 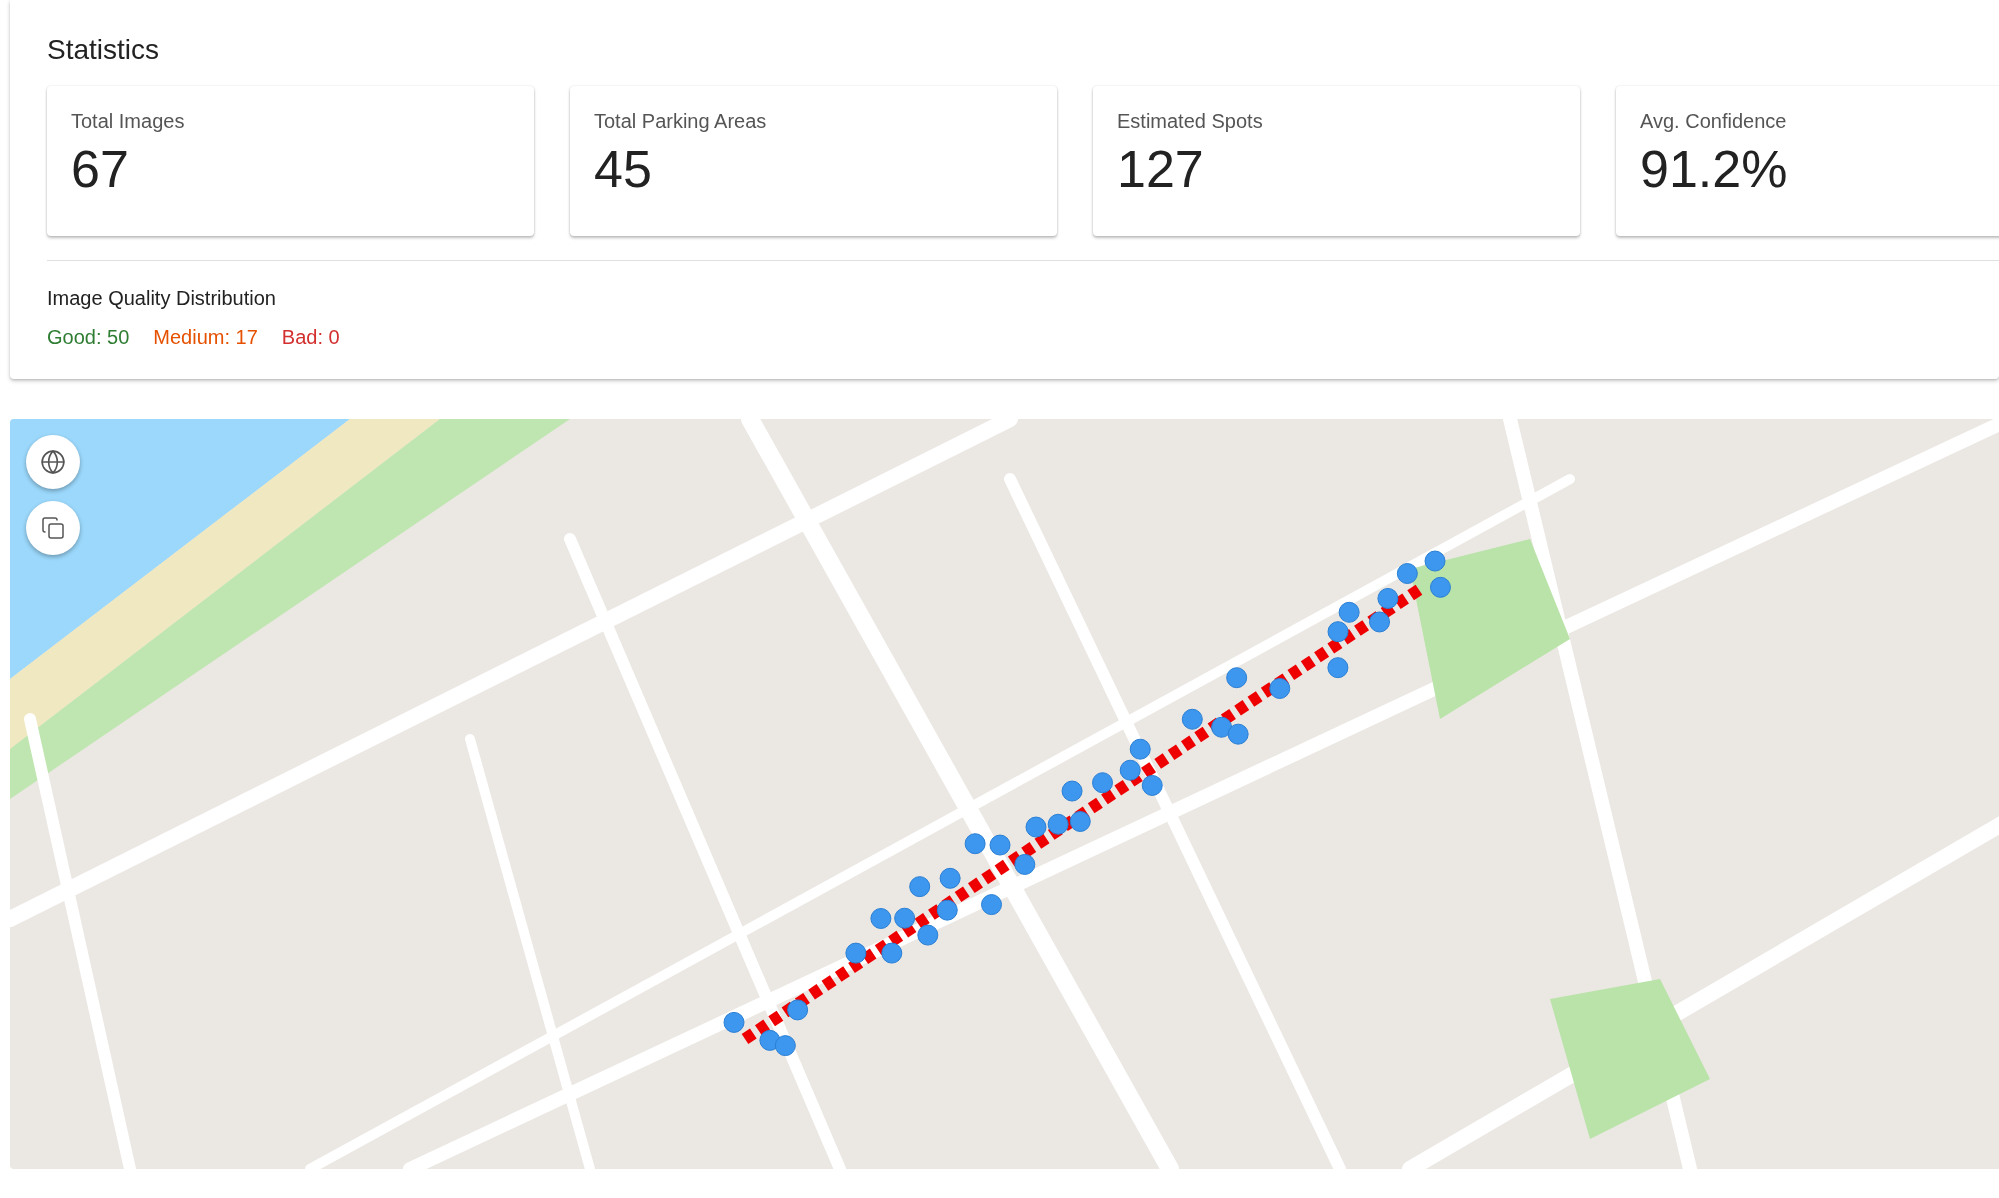 I want to click on stat-label: Estimated Spots, so click(x=1190, y=121).